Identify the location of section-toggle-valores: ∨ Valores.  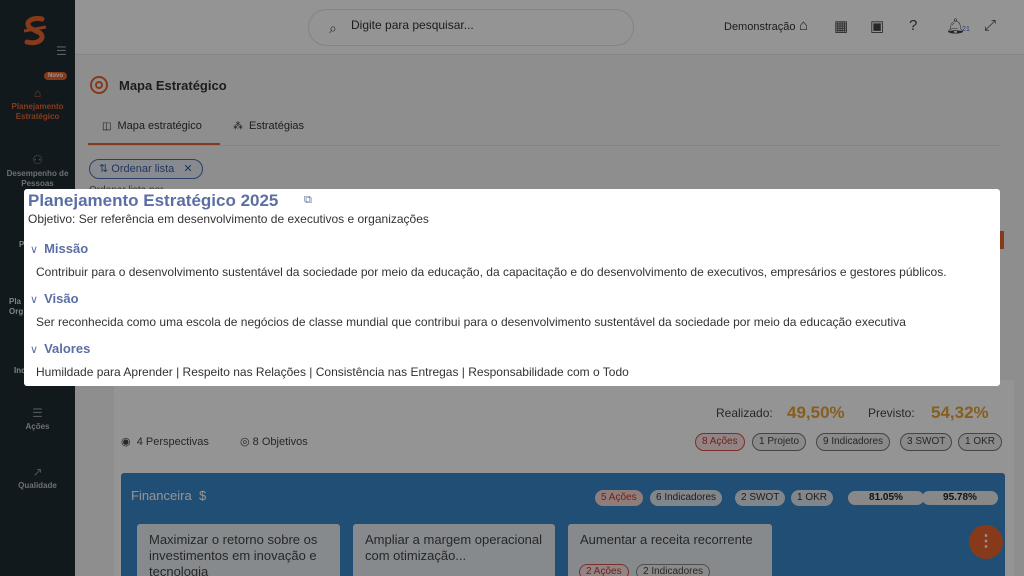
(60, 348).